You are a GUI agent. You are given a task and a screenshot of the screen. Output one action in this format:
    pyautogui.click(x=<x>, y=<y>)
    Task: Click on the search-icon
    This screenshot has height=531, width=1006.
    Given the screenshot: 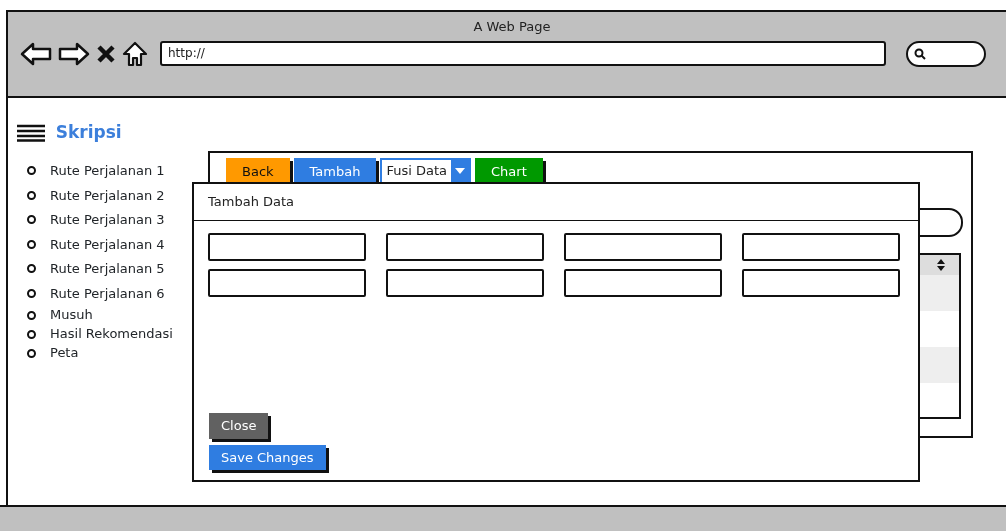 What is the action you would take?
    pyautogui.click(x=920, y=53)
    